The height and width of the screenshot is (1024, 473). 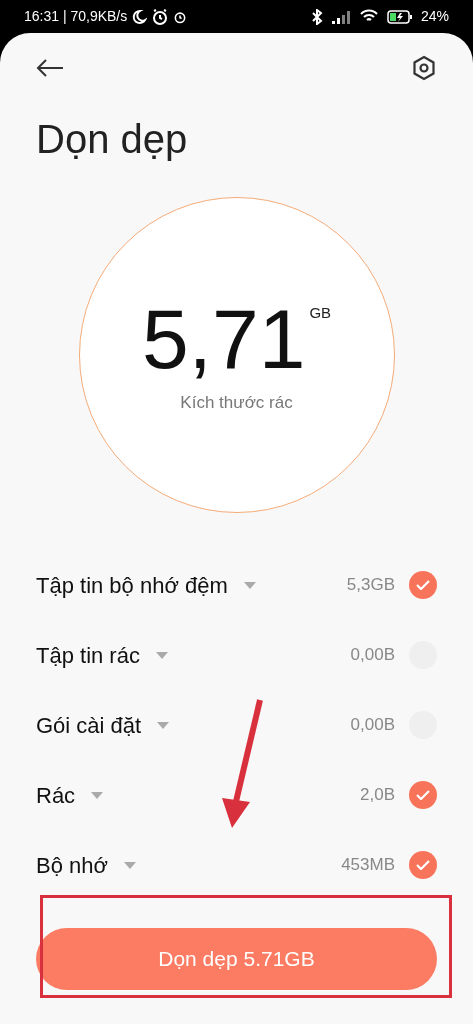 What do you see at coordinates (50, 68) in the screenshot?
I see `back-icon` at bounding box center [50, 68].